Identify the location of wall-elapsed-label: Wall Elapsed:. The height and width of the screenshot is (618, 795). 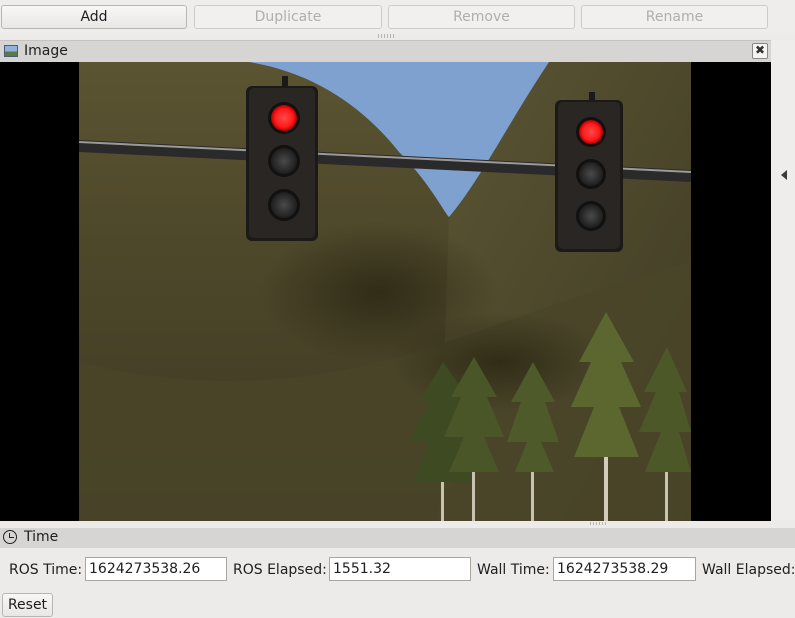
(748, 570).